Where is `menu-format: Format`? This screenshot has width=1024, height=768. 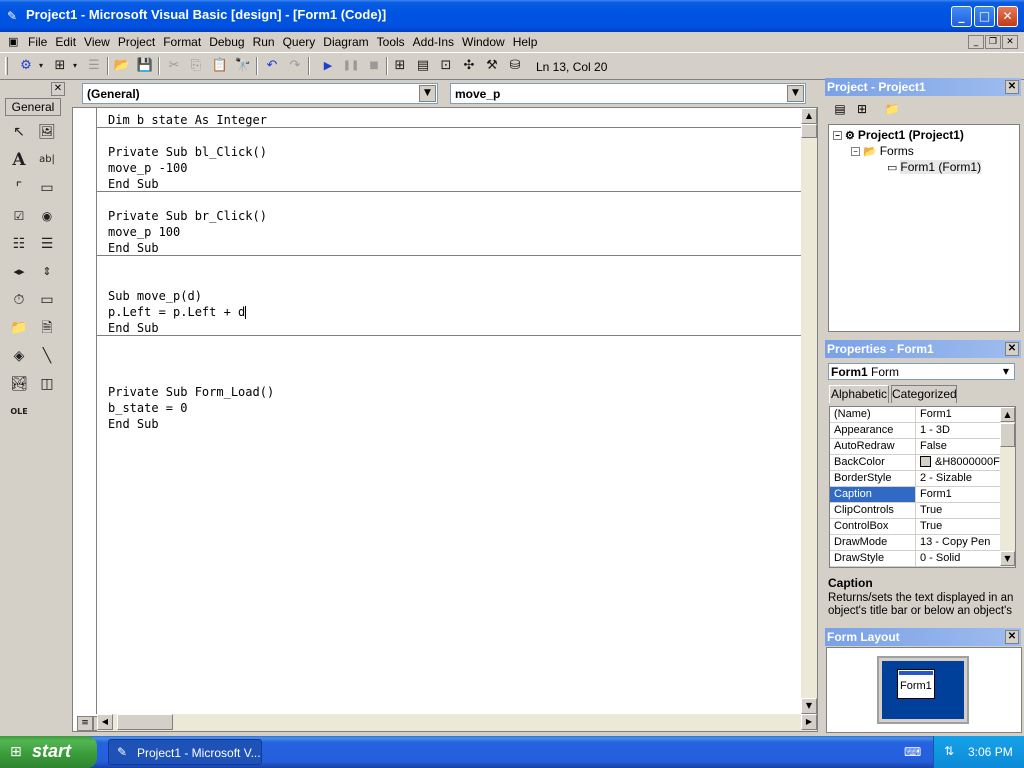
menu-format: Format is located at coordinates (184, 42).